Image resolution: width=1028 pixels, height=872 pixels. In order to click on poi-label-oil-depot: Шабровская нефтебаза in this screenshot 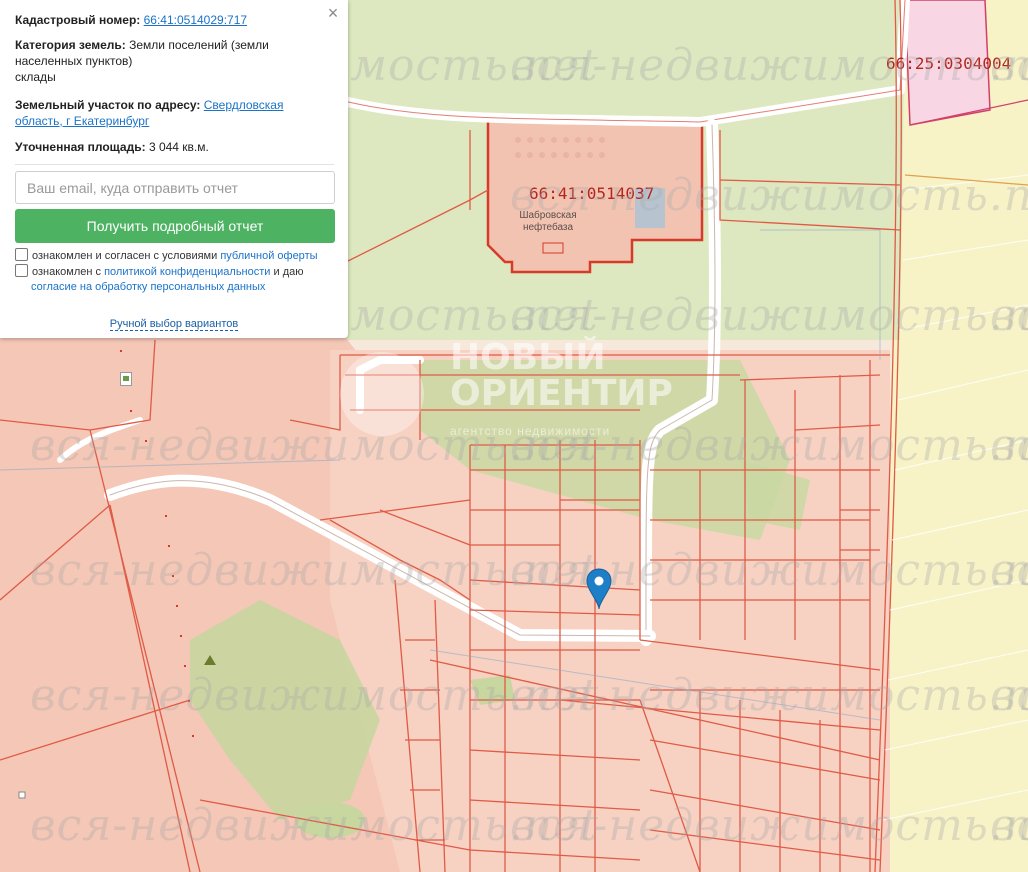, I will do `click(548, 221)`.